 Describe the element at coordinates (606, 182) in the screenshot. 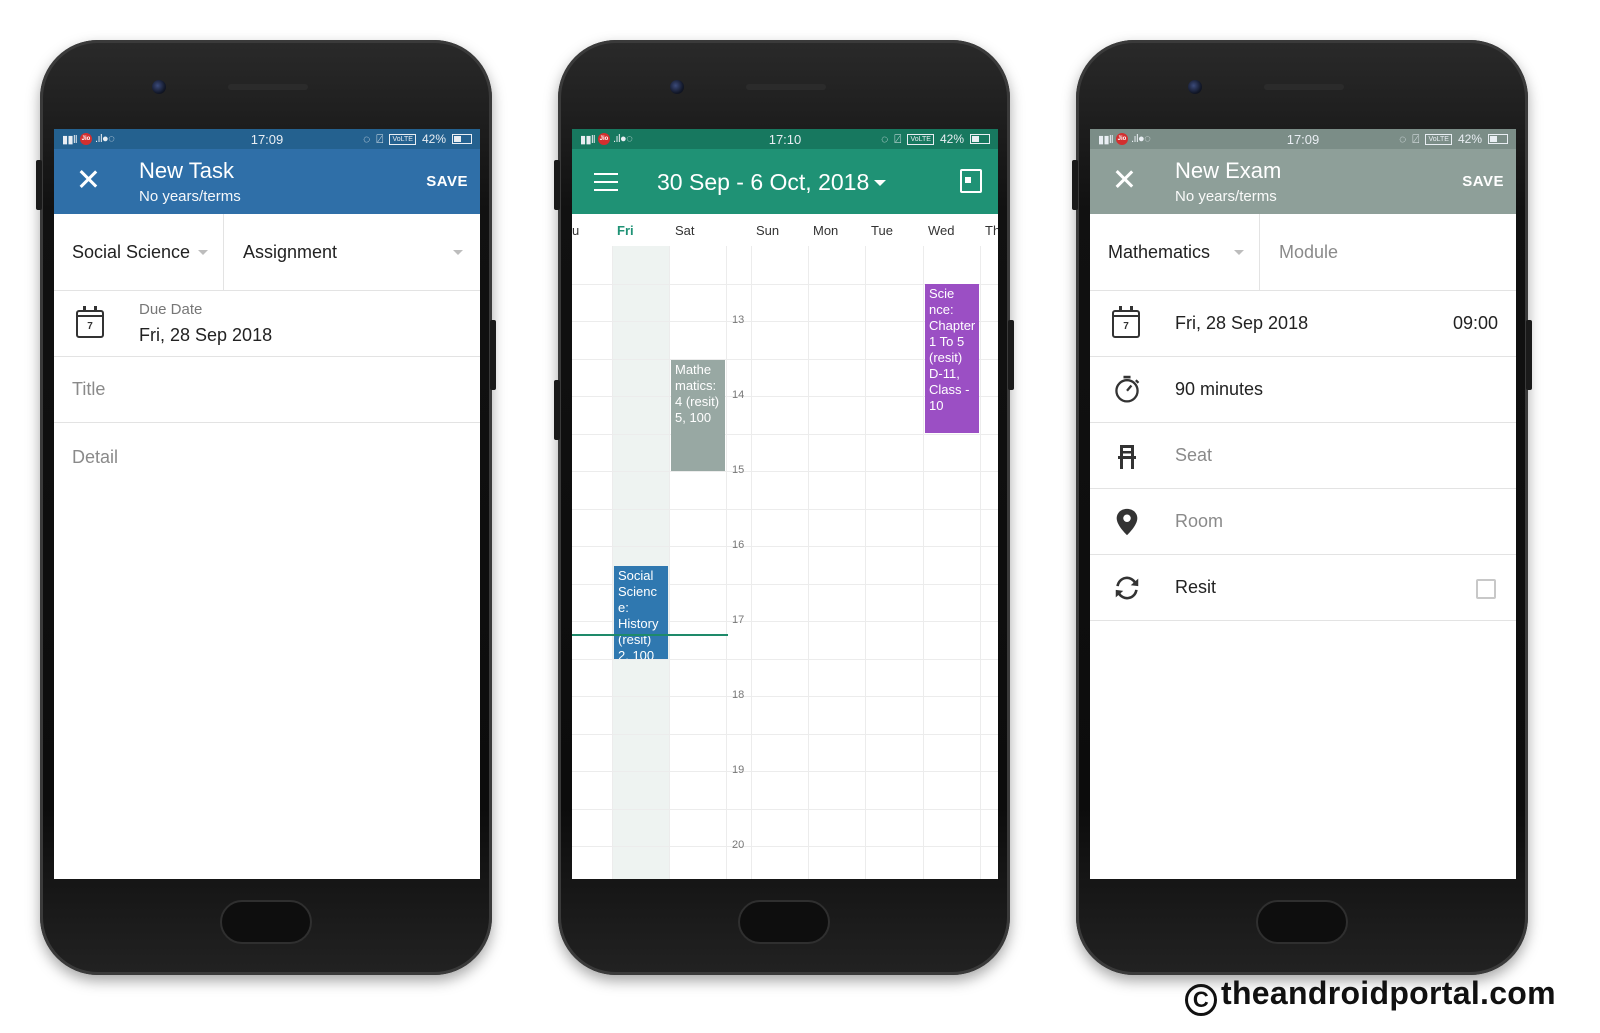

I see `menu-icon` at that location.